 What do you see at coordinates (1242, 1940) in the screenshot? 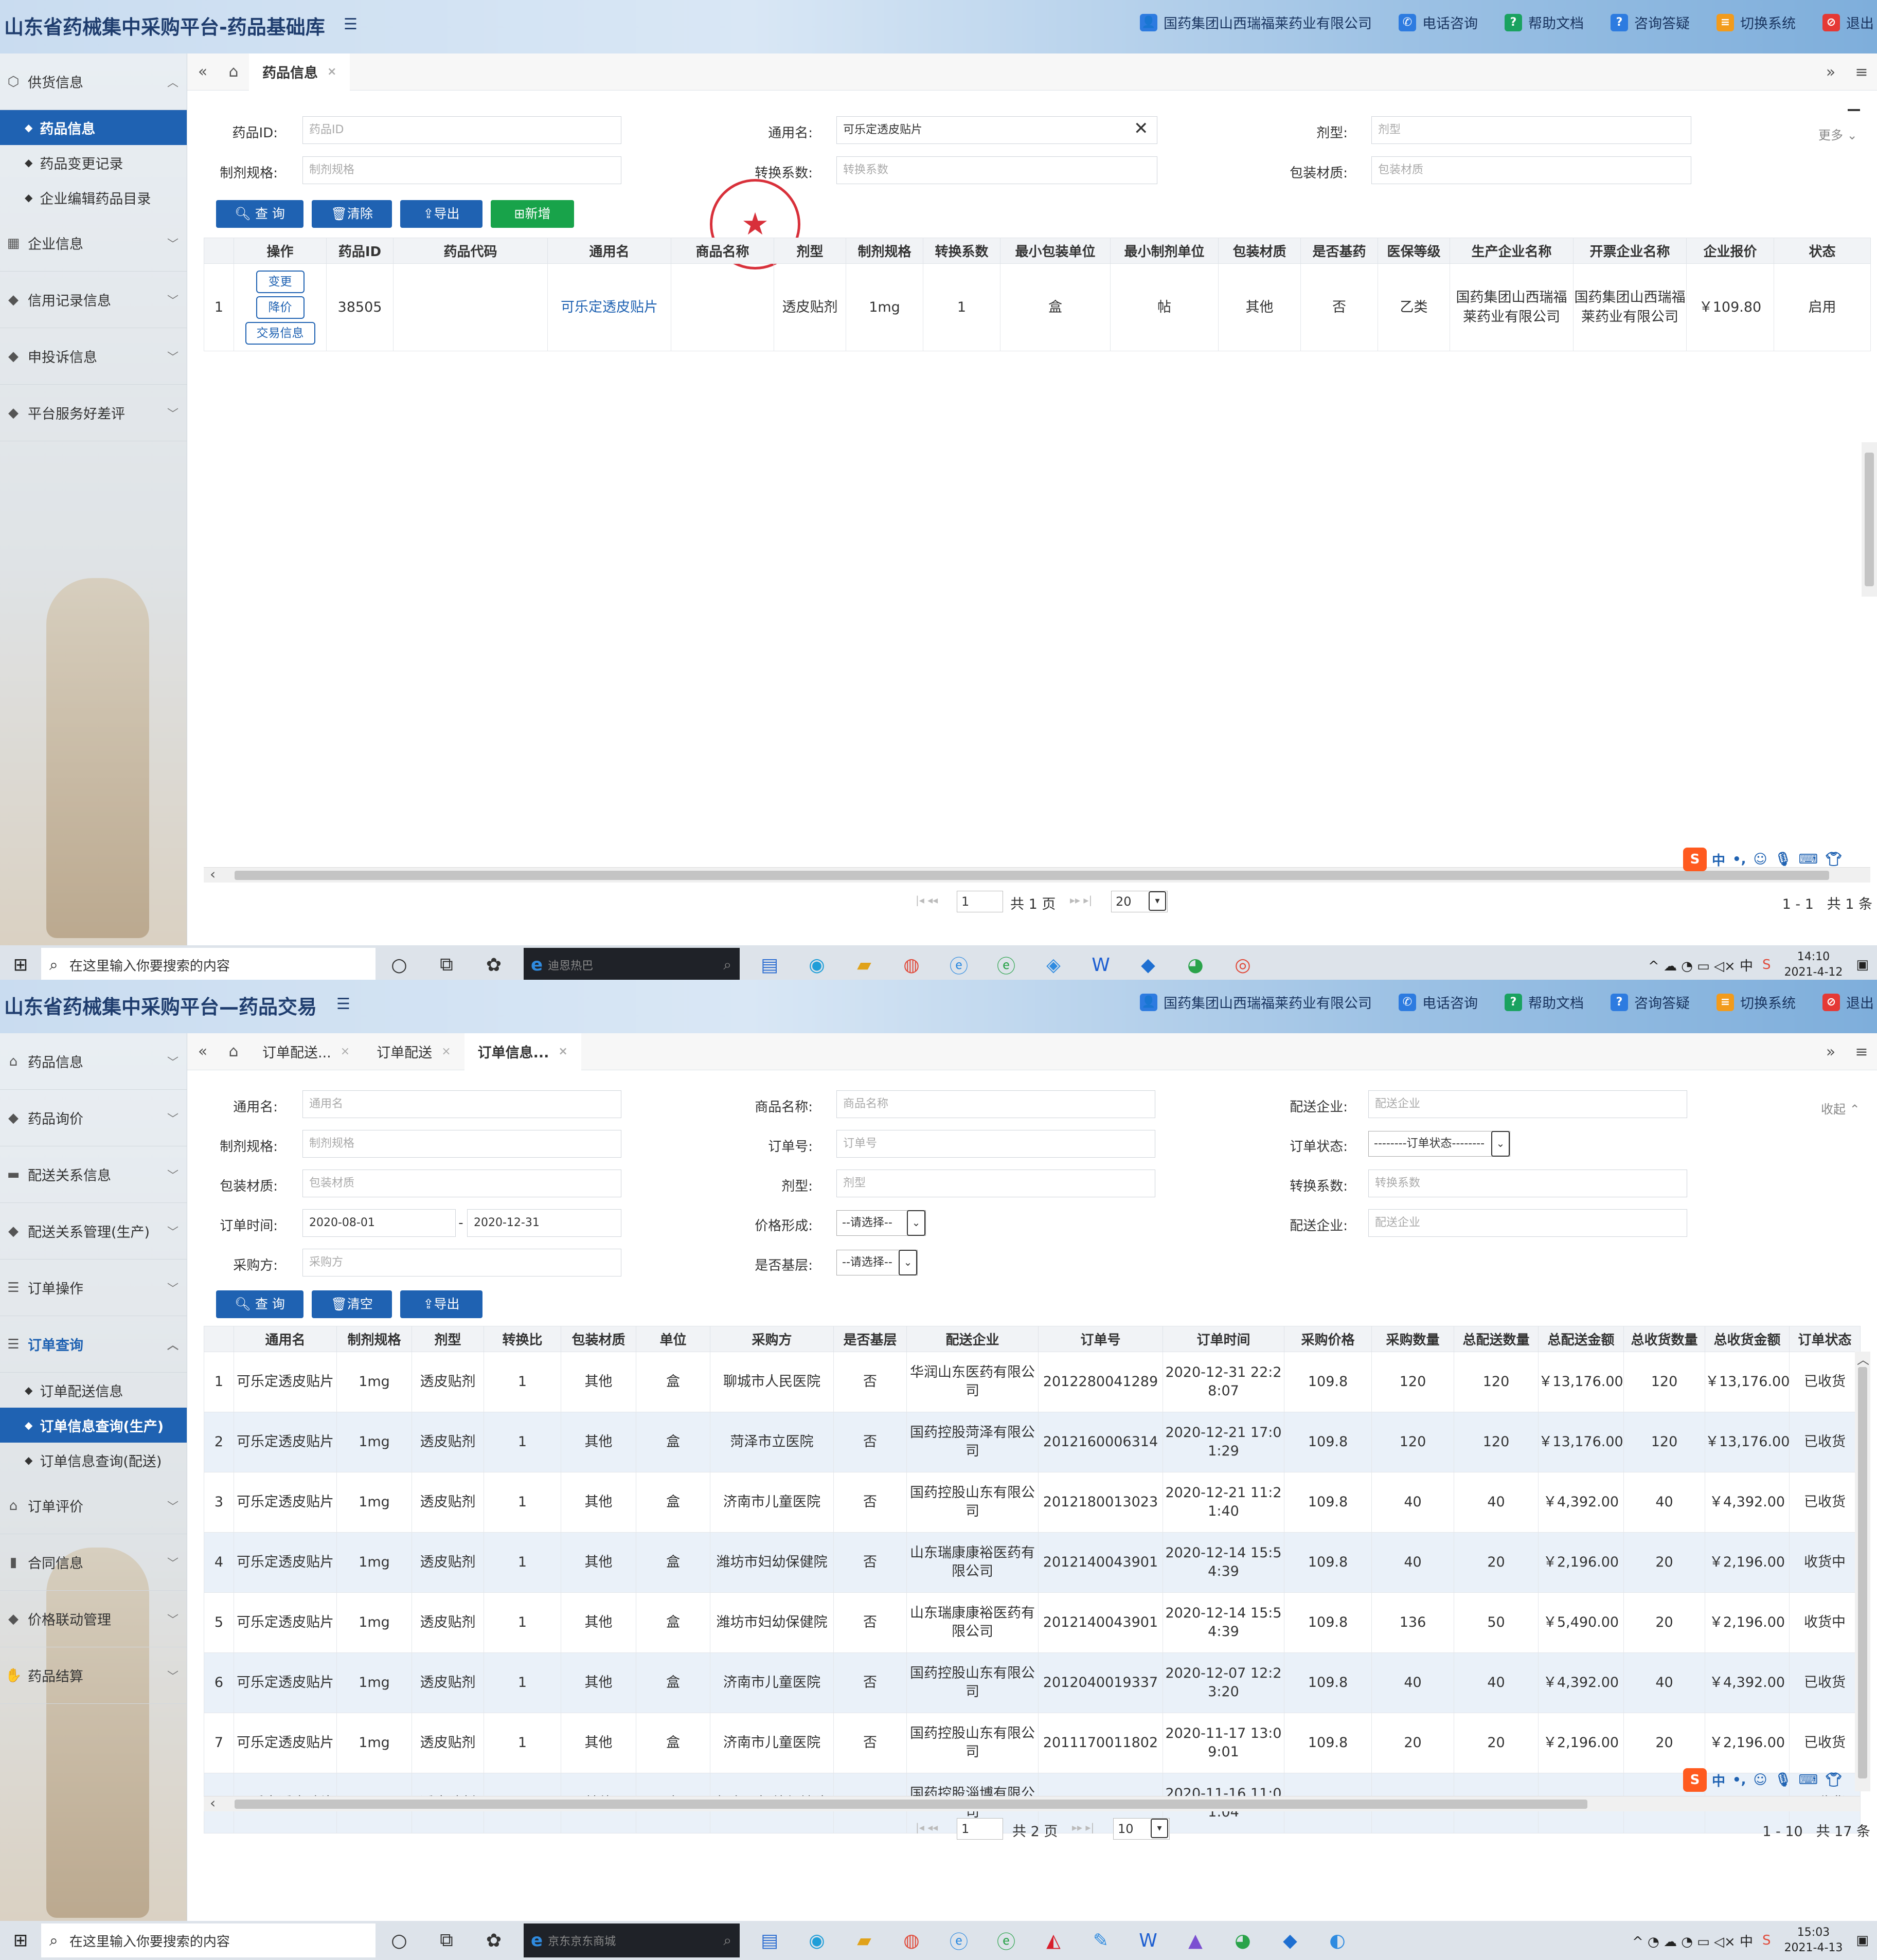
I see `wechat-icon: ◕` at bounding box center [1242, 1940].